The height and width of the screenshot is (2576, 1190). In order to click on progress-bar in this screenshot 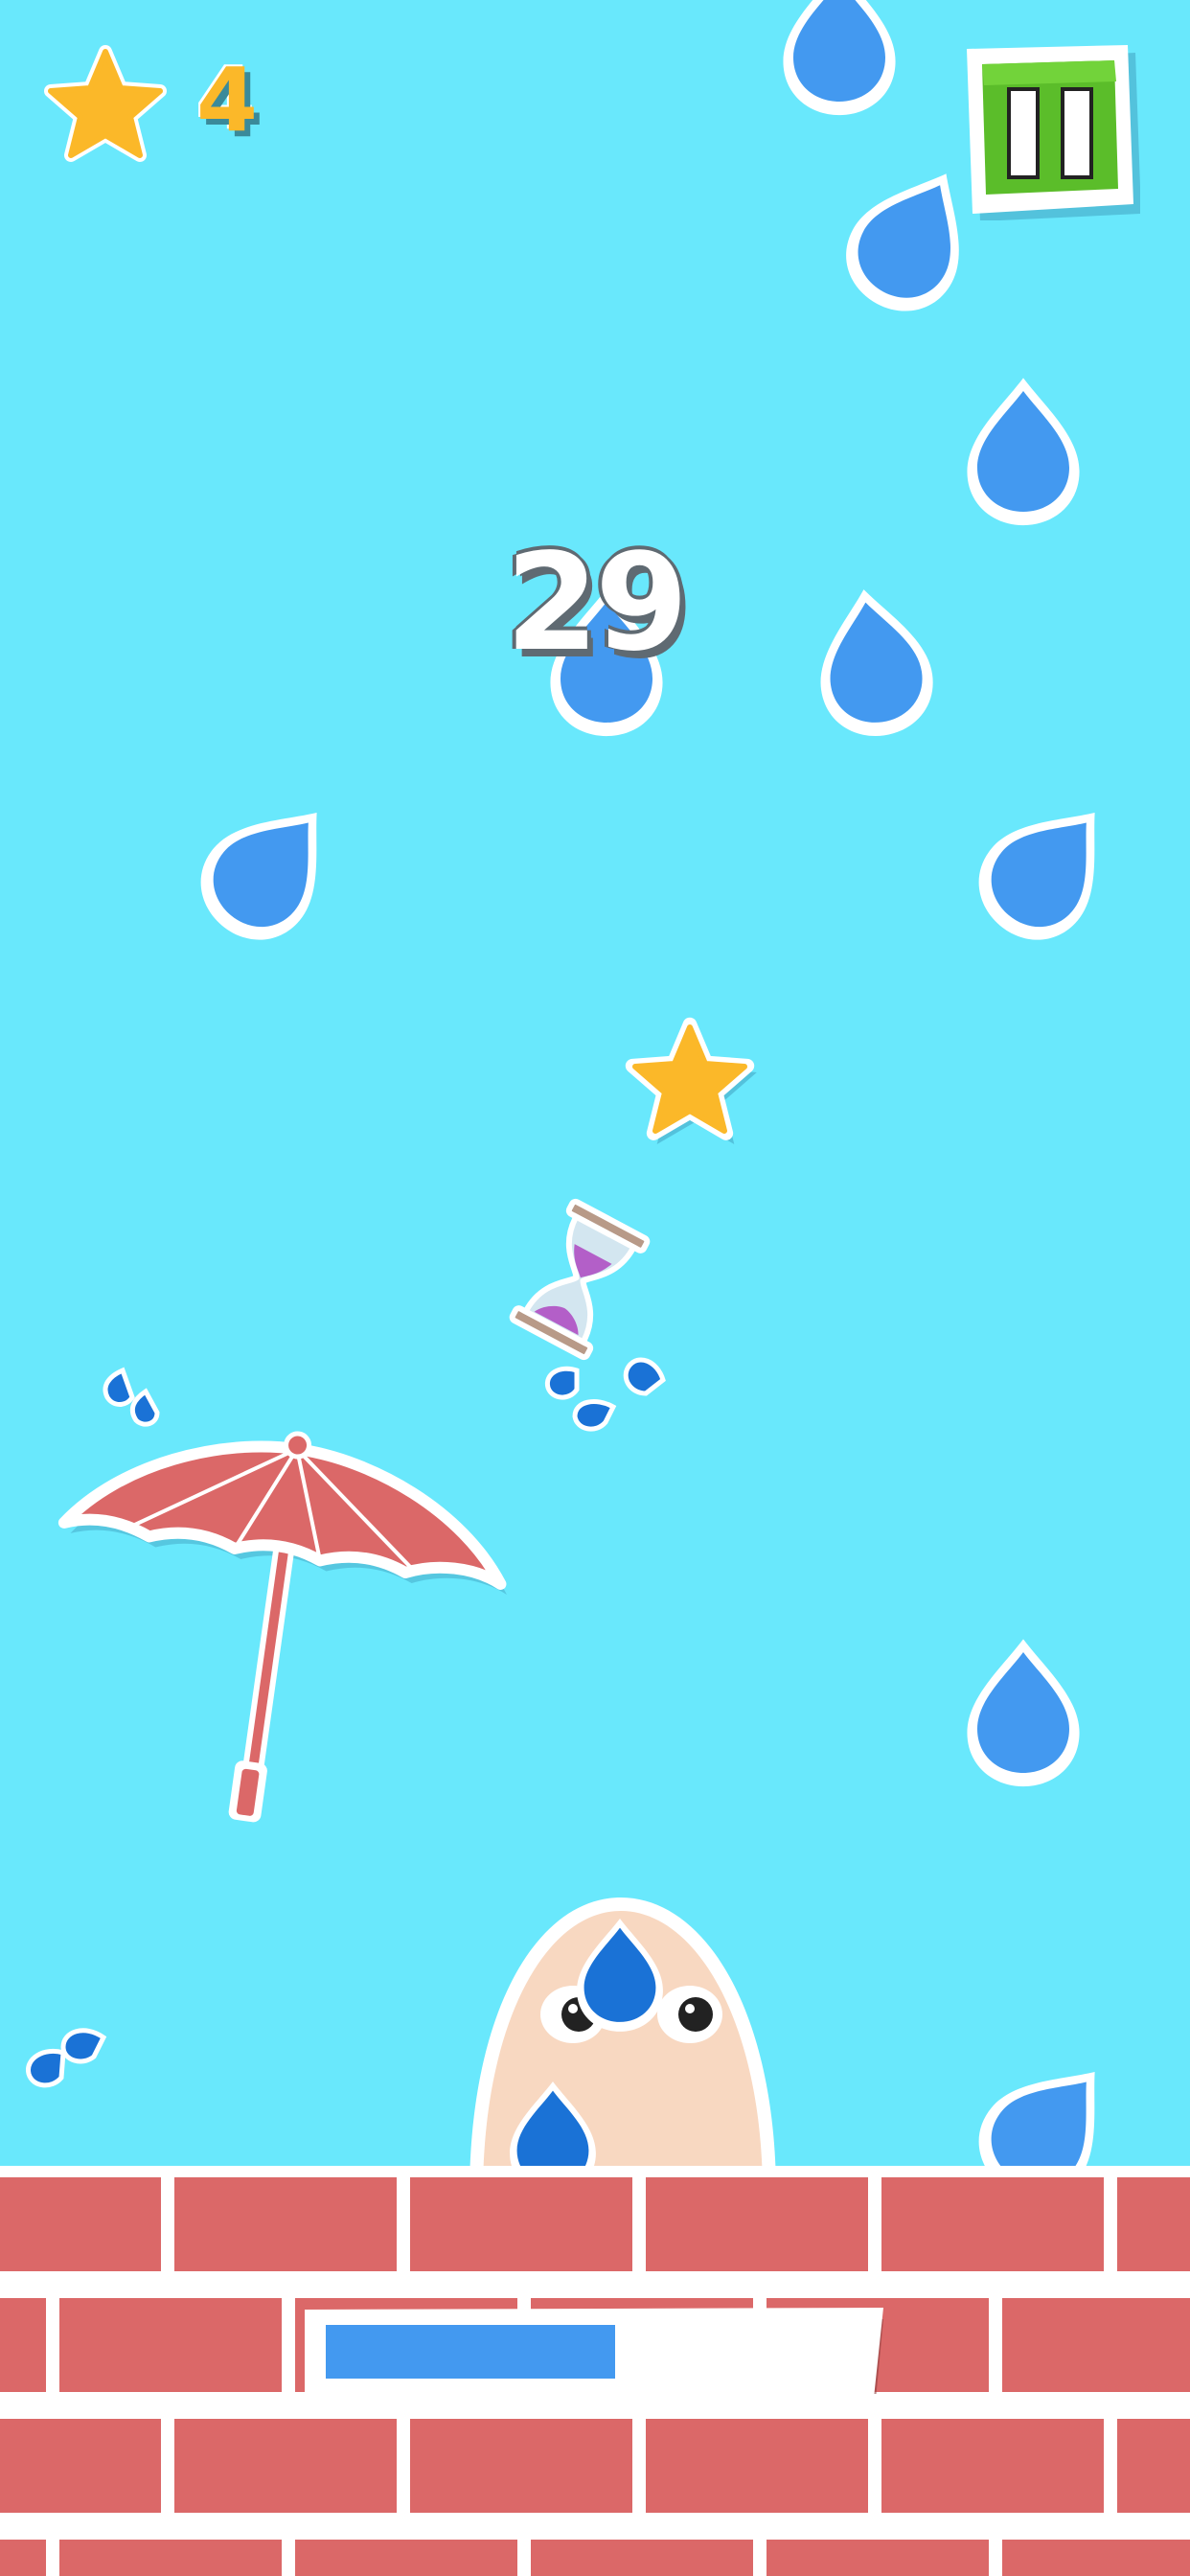, I will do `click(594, 2355)`.